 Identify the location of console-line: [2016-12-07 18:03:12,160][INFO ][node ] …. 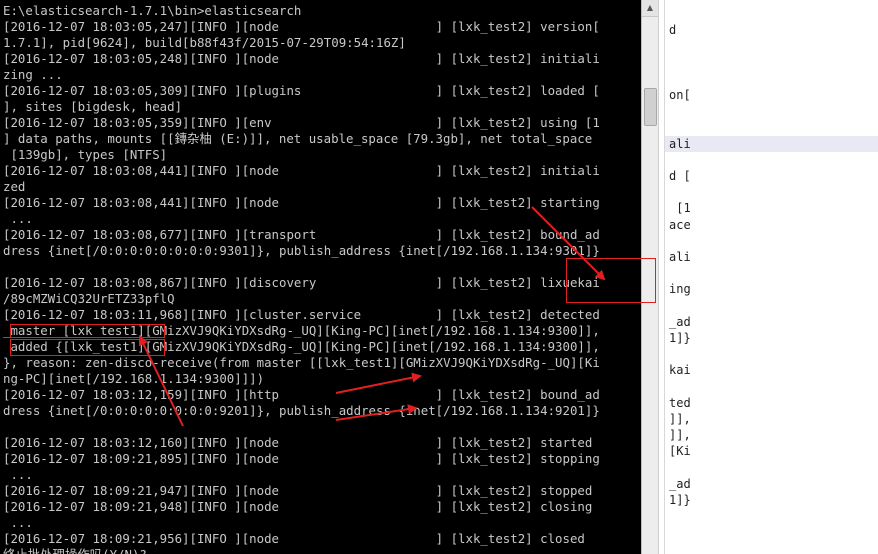
(298, 442).